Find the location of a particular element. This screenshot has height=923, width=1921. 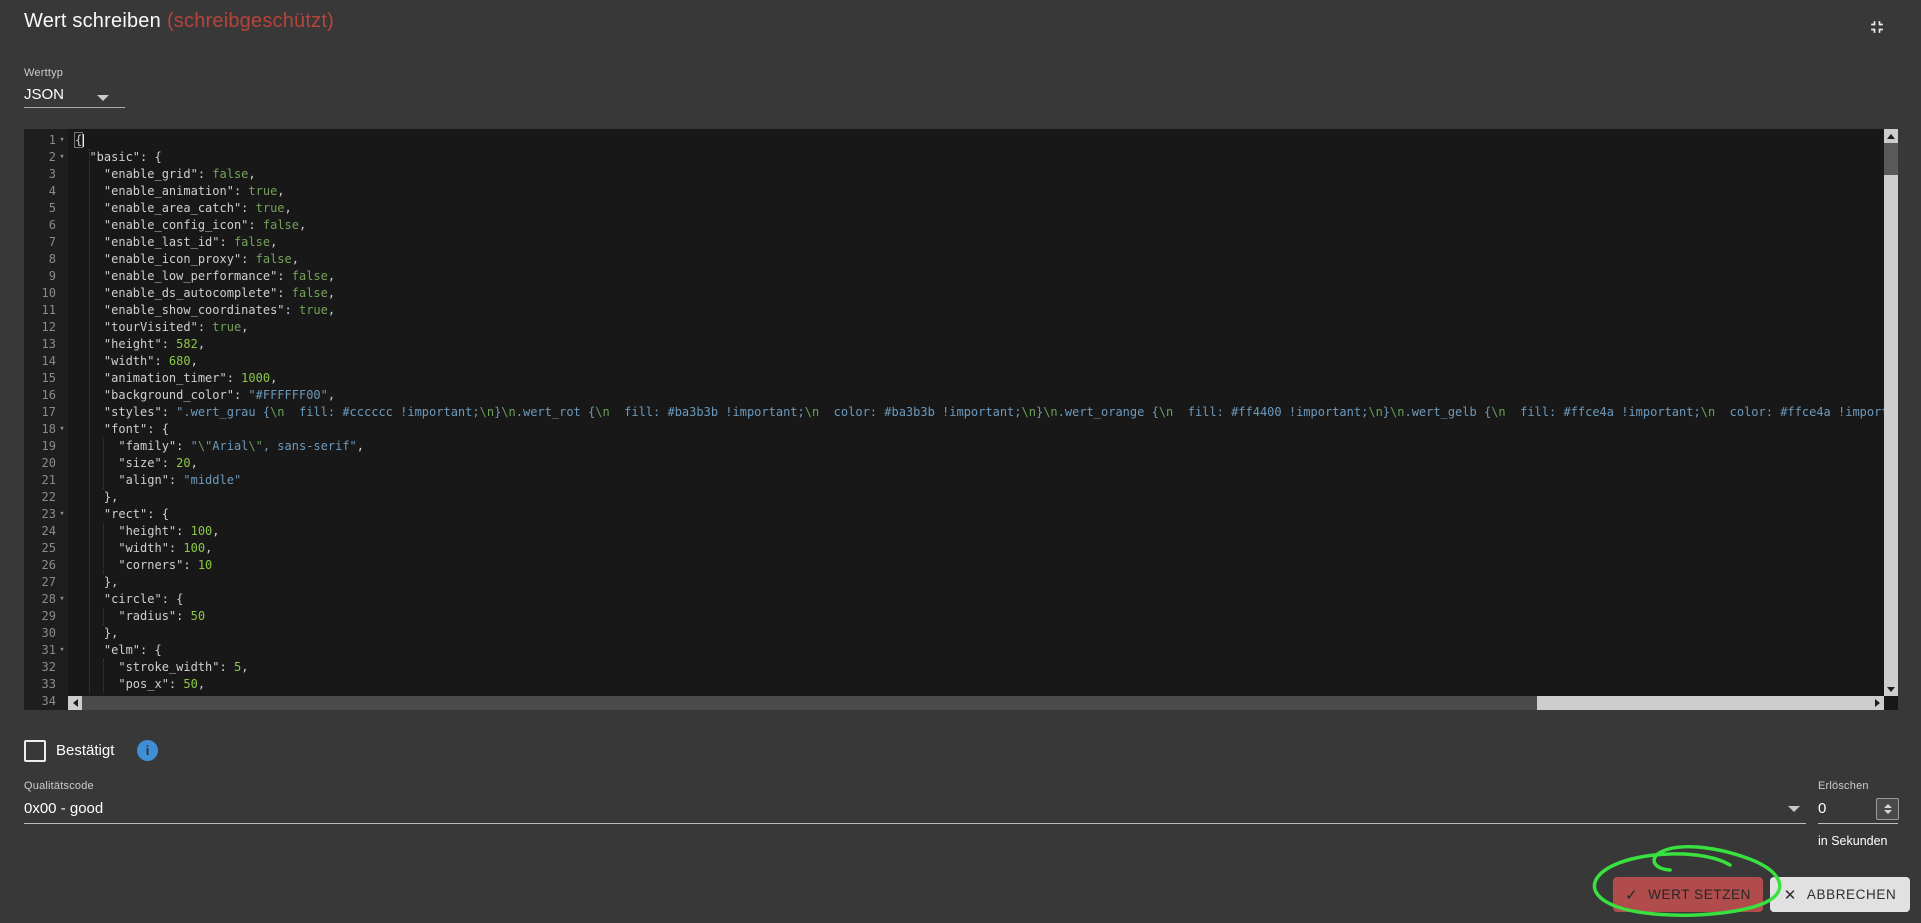

stepper-up-icon is located at coordinates (1887, 806).